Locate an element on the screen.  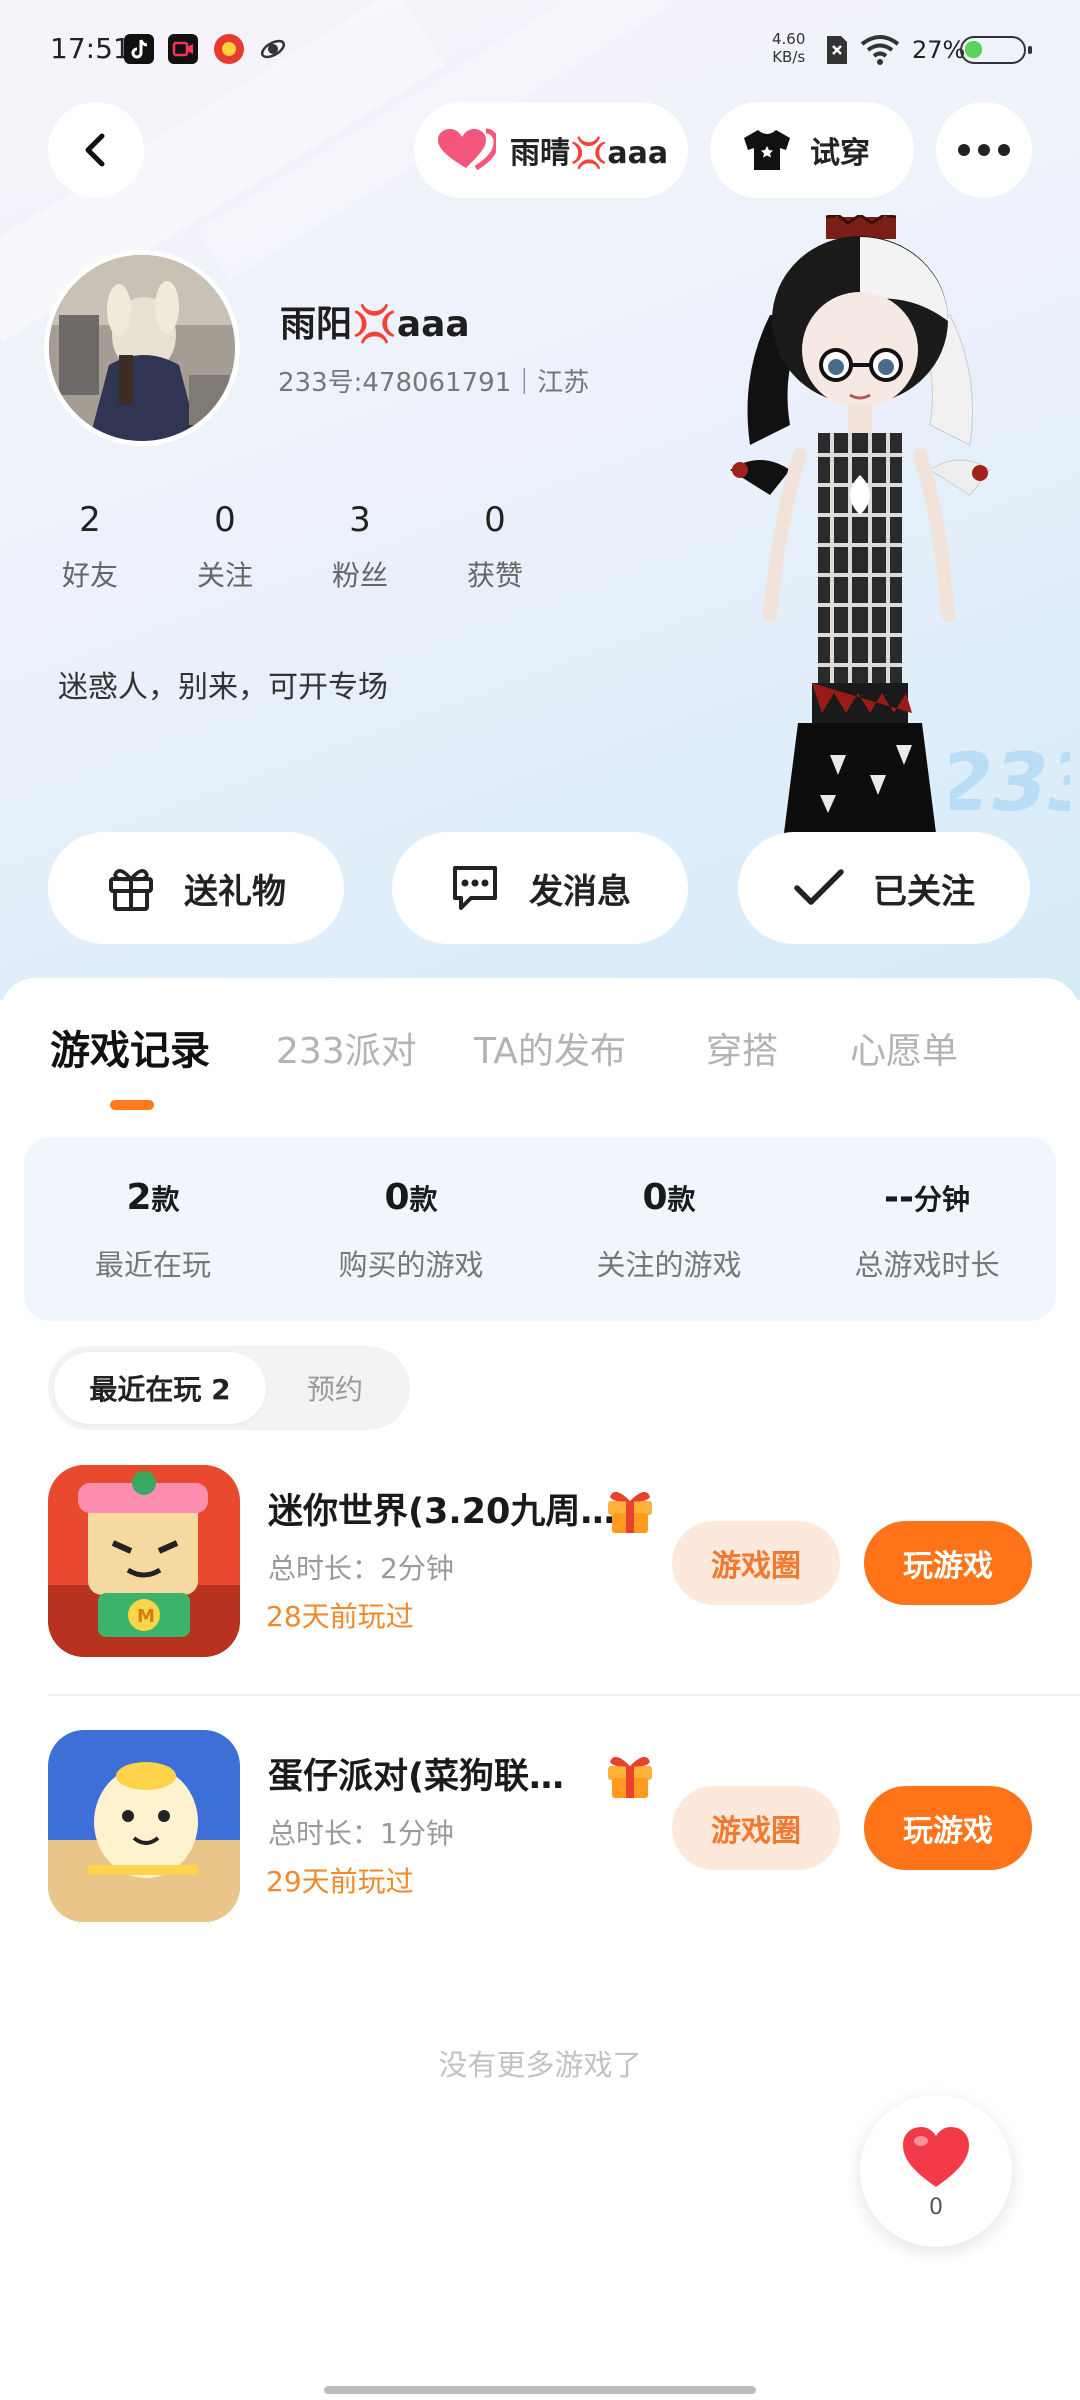
stat-fans: 3 粉丝 is located at coordinates (360, 547).